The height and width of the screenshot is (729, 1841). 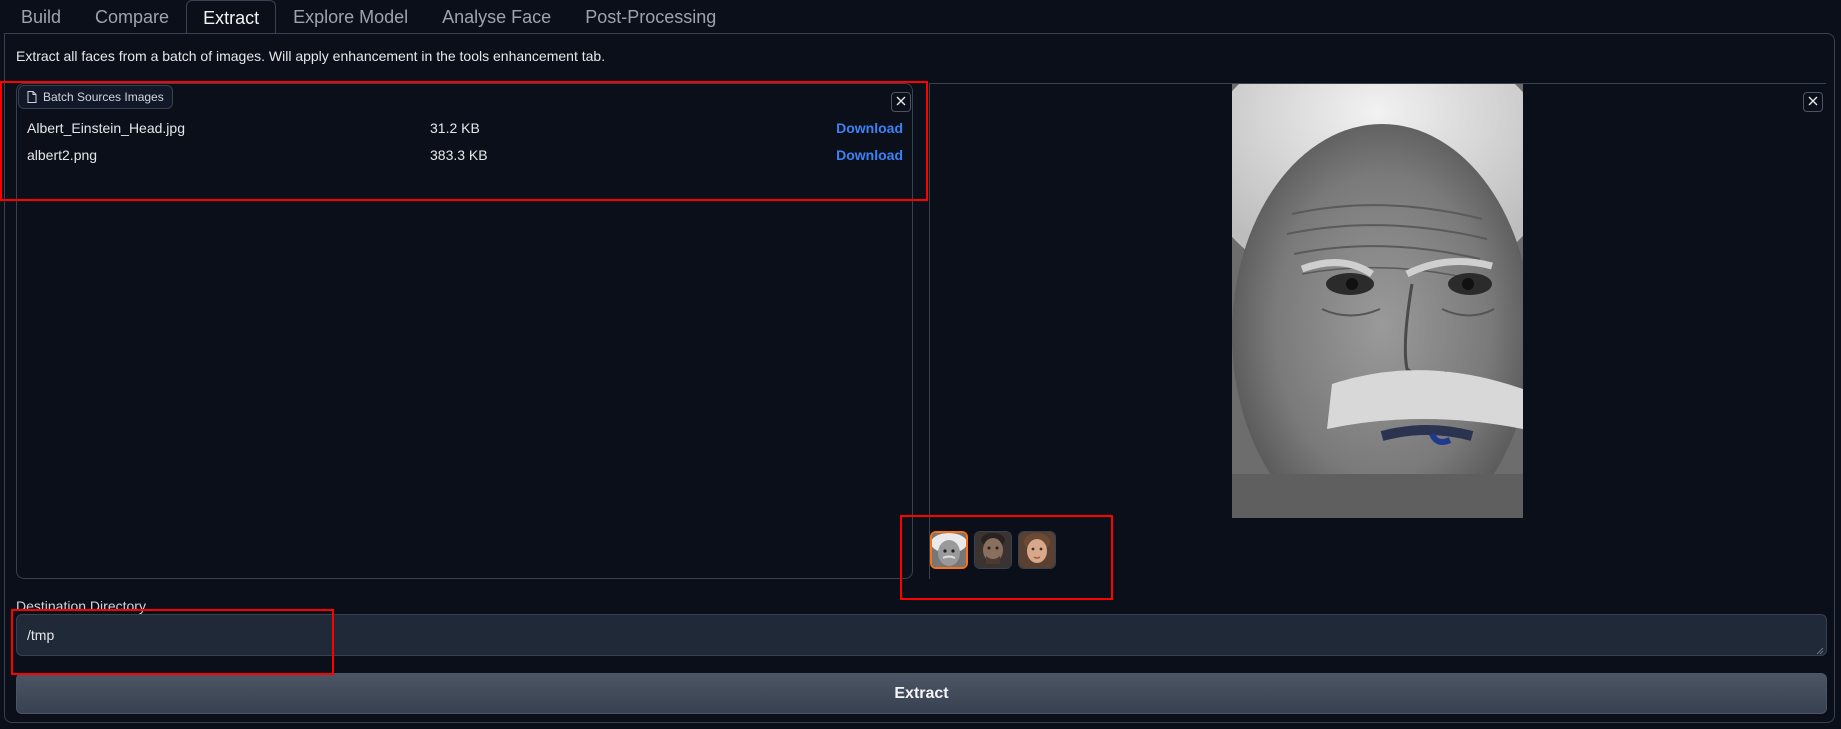 I want to click on file-row: albert2.png 383.3 KB Download, so click(x=465, y=154).